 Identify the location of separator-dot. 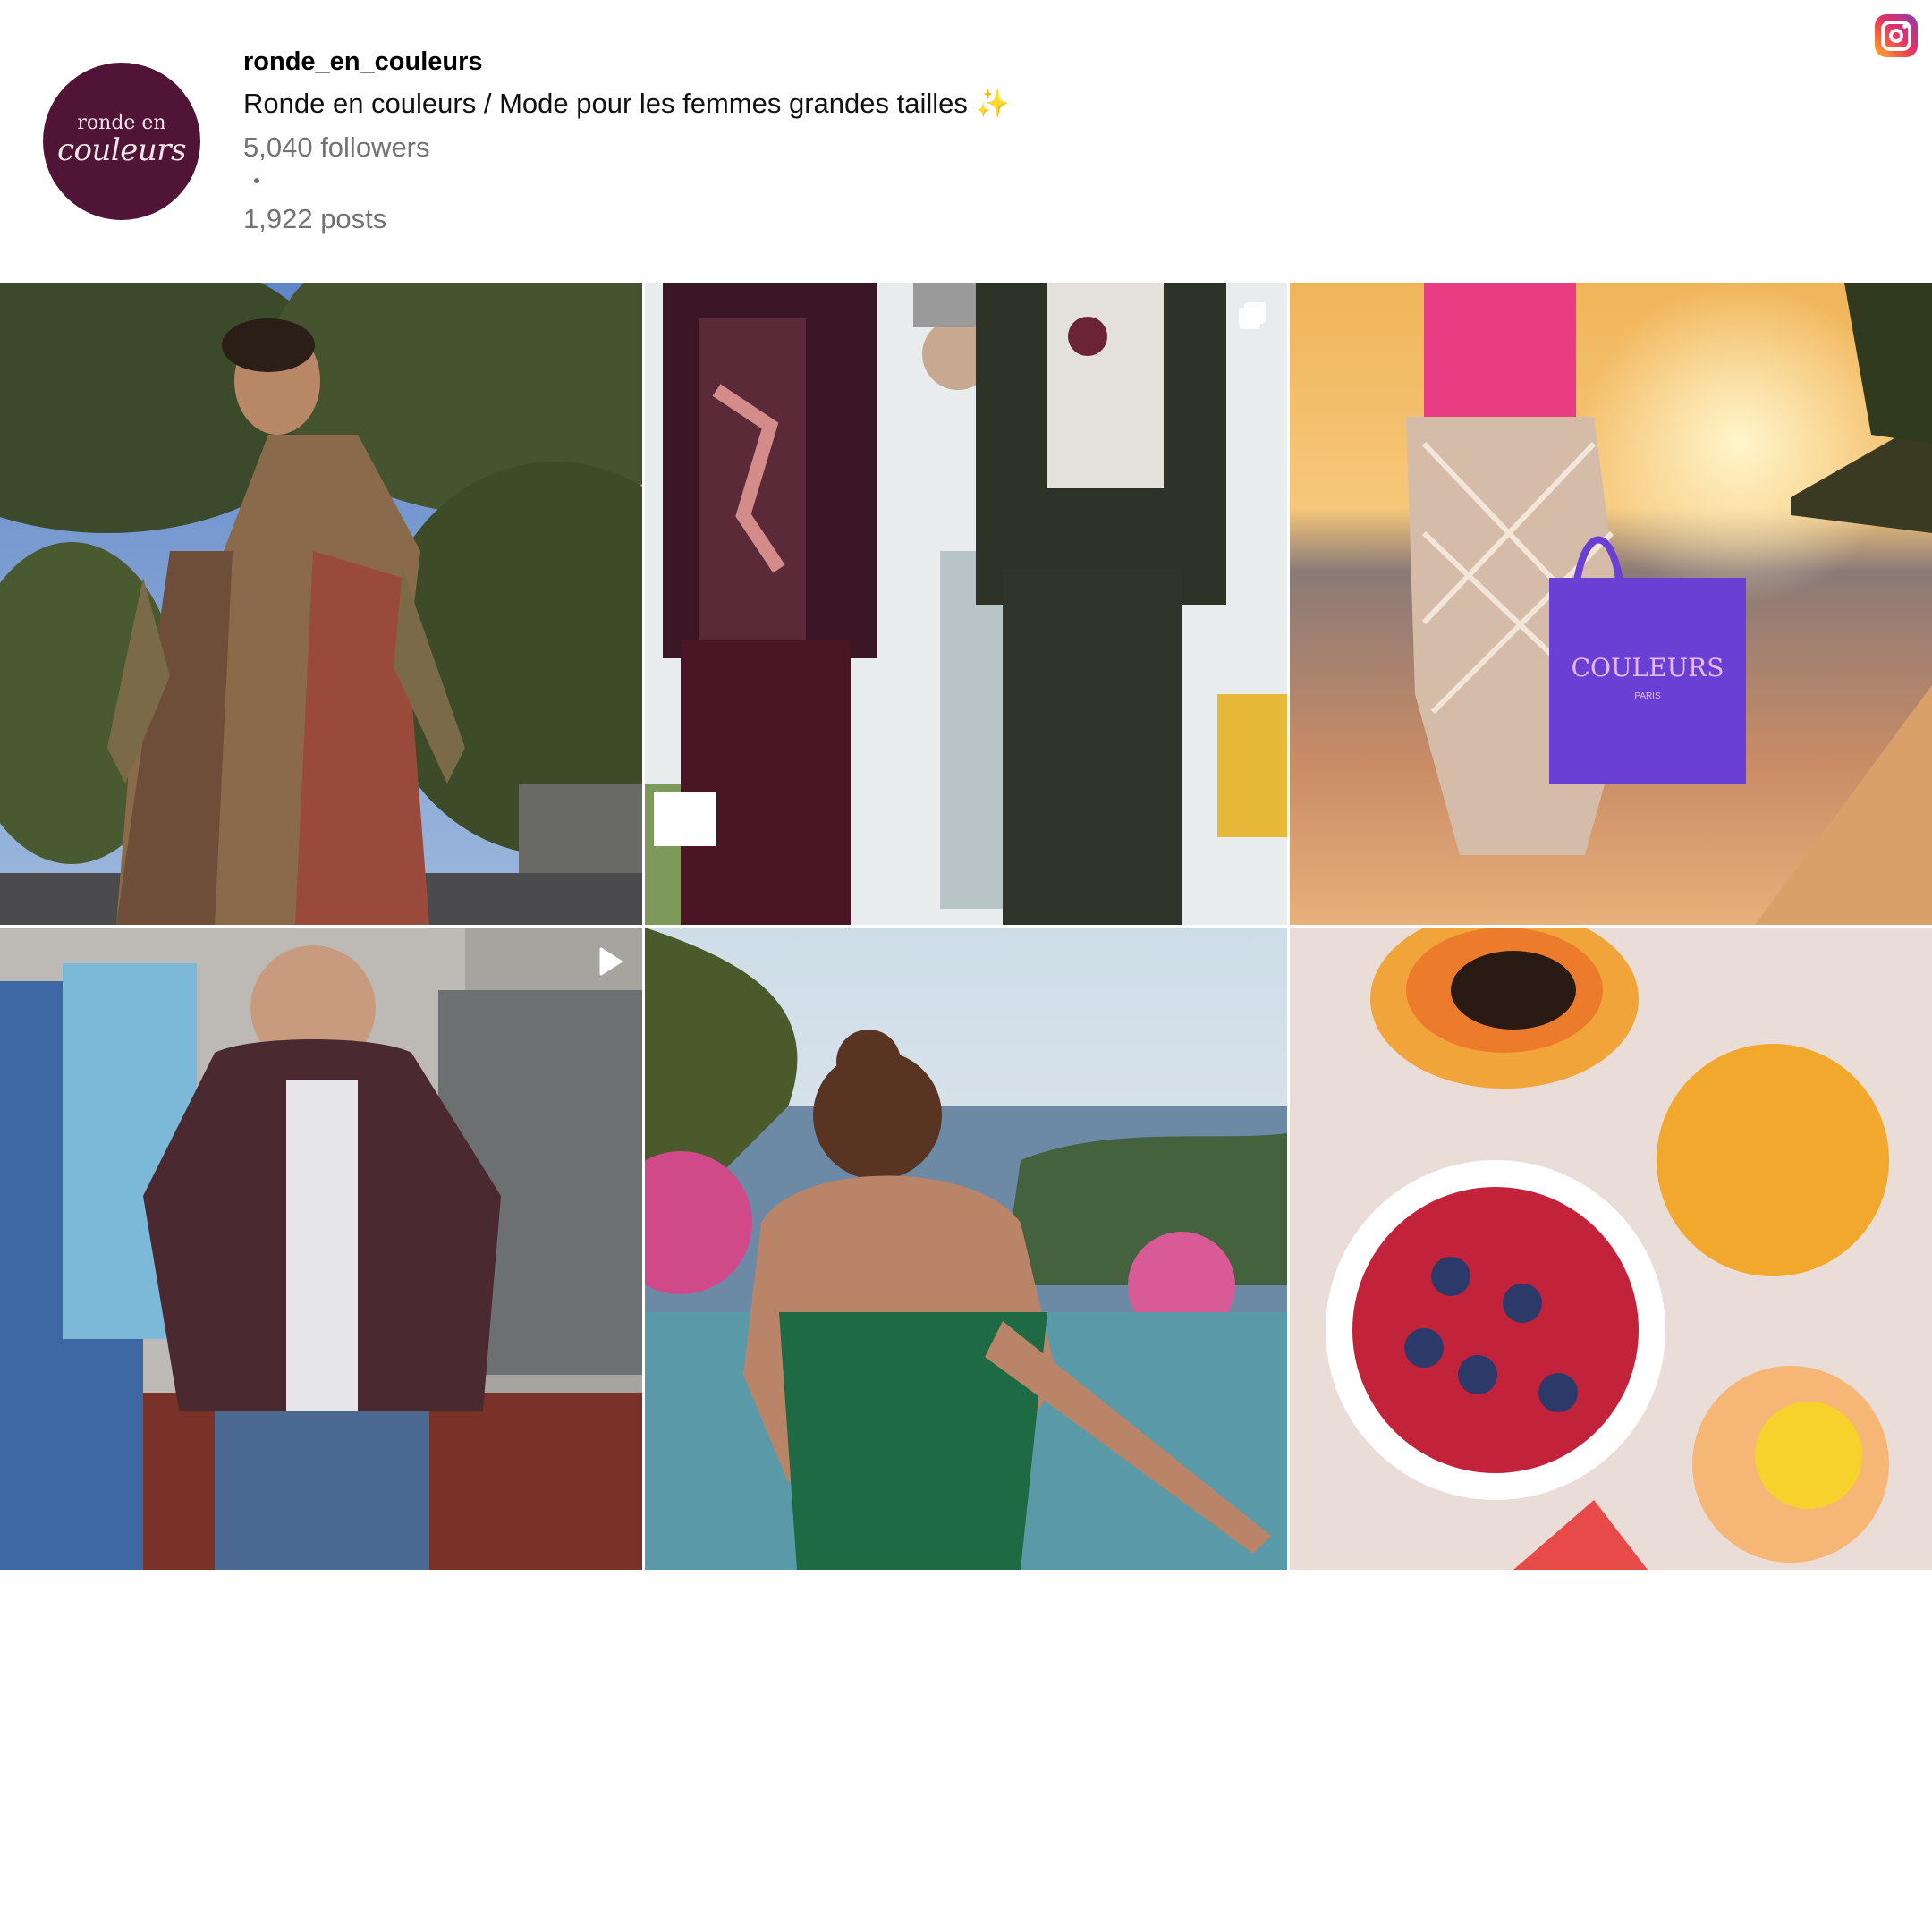
(256, 180).